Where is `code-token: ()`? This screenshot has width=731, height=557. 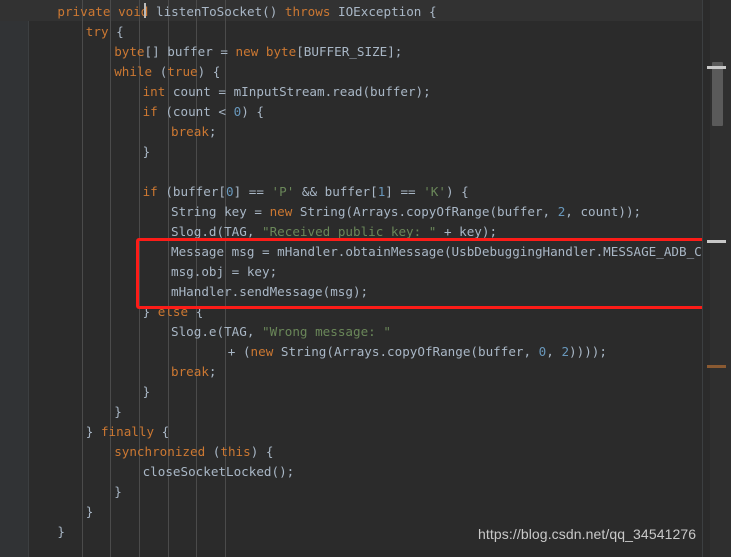 code-token: () is located at coordinates (273, 11).